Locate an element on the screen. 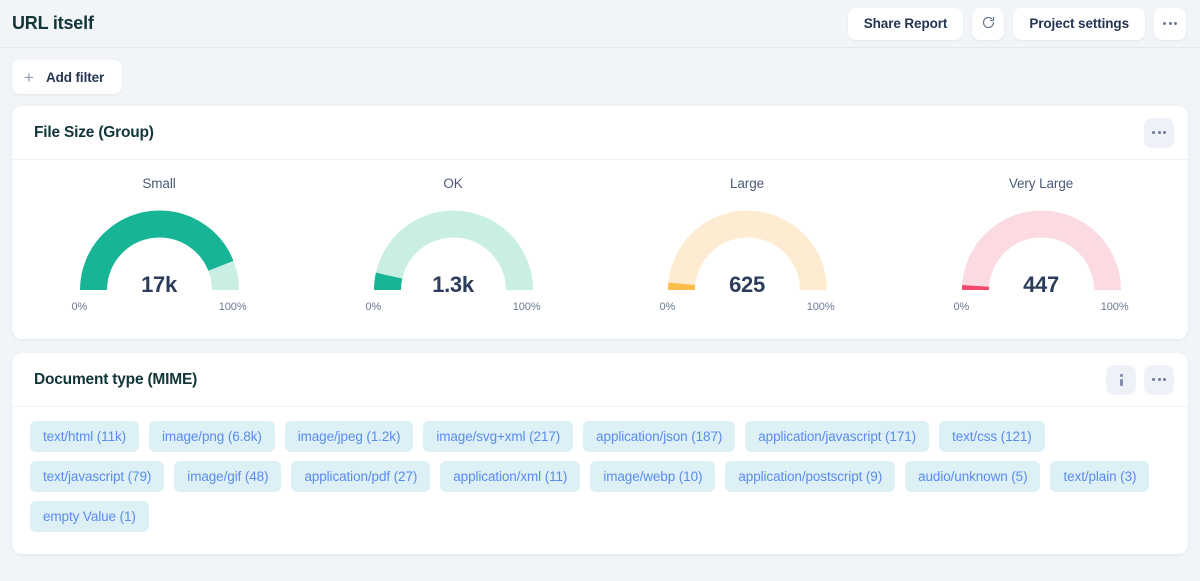  gauge-ok: OK 1.3k 0% 100% is located at coordinates (453, 244).